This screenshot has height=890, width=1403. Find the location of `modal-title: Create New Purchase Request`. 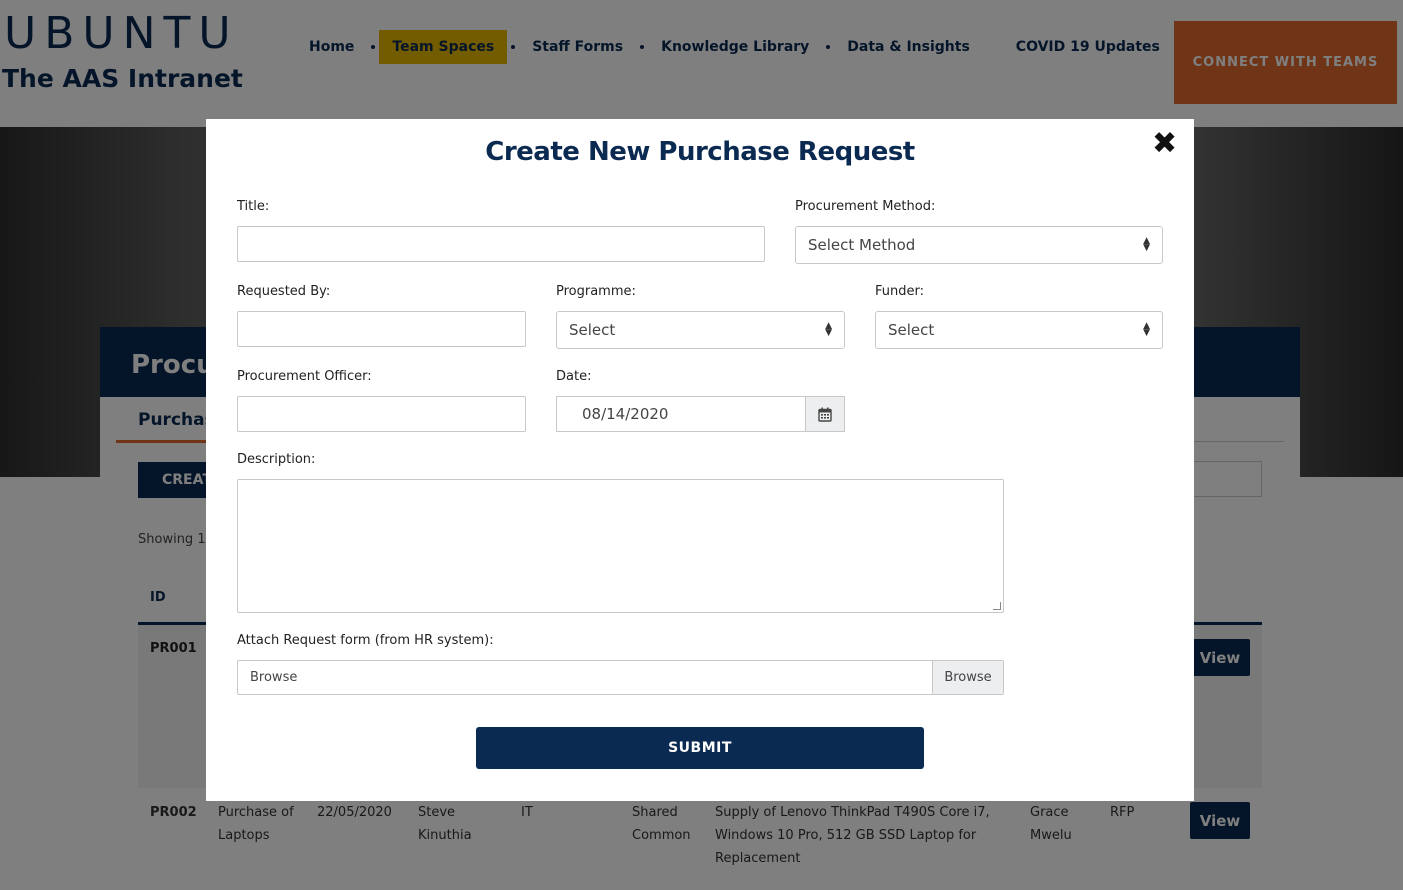

modal-title: Create New Purchase Request is located at coordinates (700, 152).